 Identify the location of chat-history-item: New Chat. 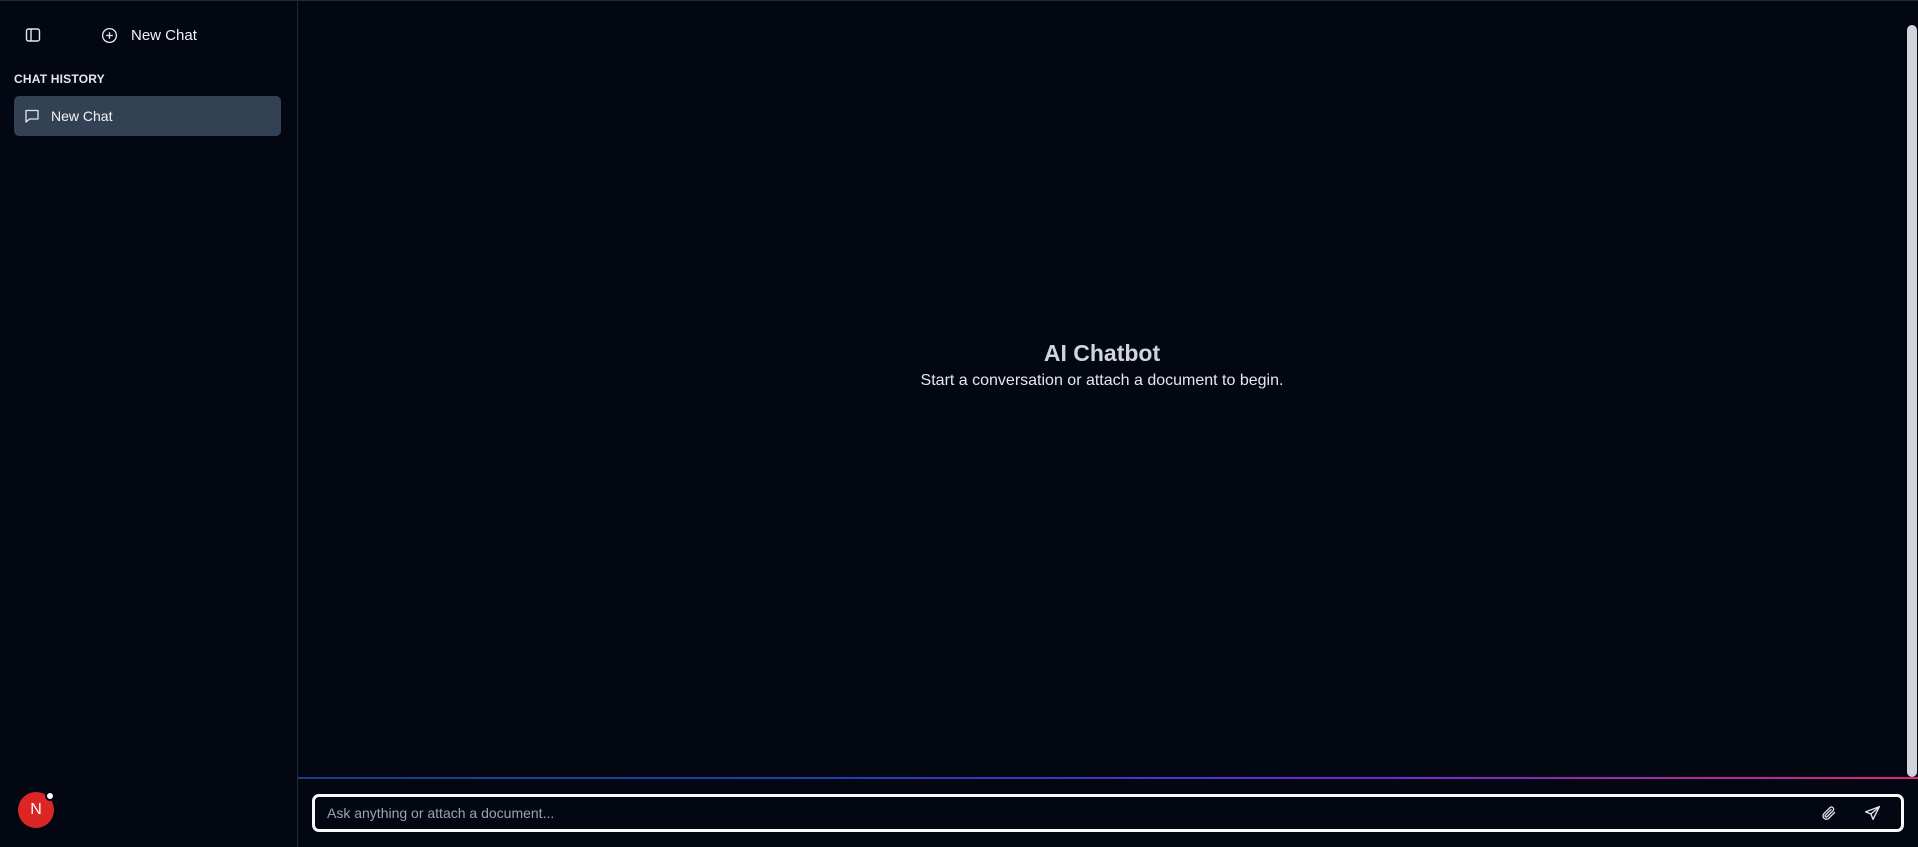
(147, 116).